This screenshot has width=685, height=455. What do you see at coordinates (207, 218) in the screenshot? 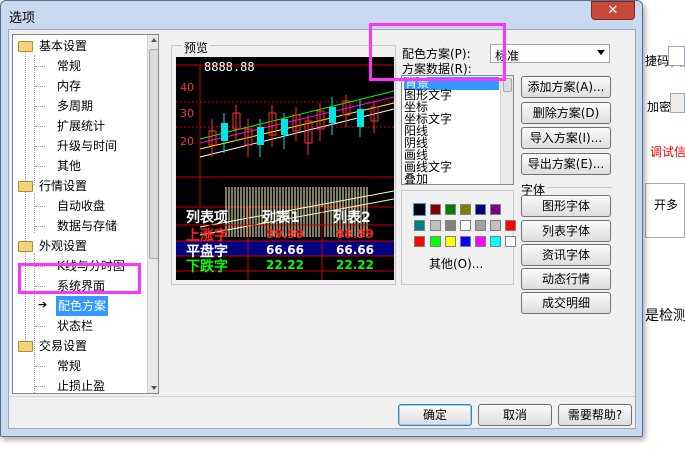
I see `table-header-item: 列表项` at bounding box center [207, 218].